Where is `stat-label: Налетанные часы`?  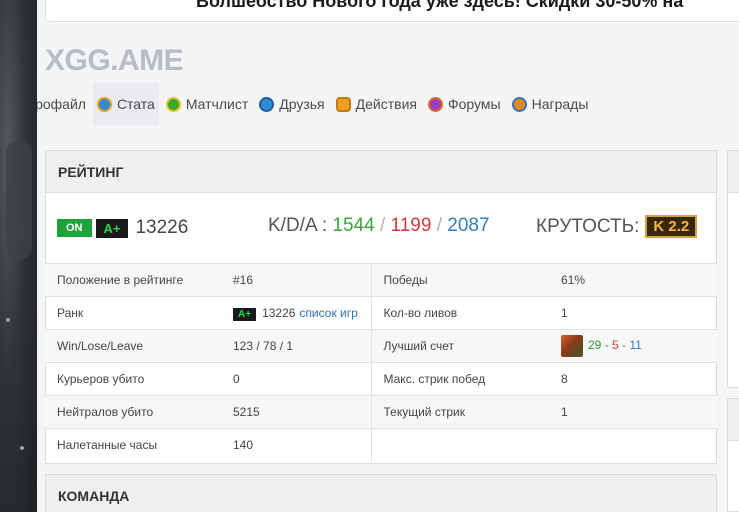
stat-label: Налетанные часы is located at coordinates (133, 445).